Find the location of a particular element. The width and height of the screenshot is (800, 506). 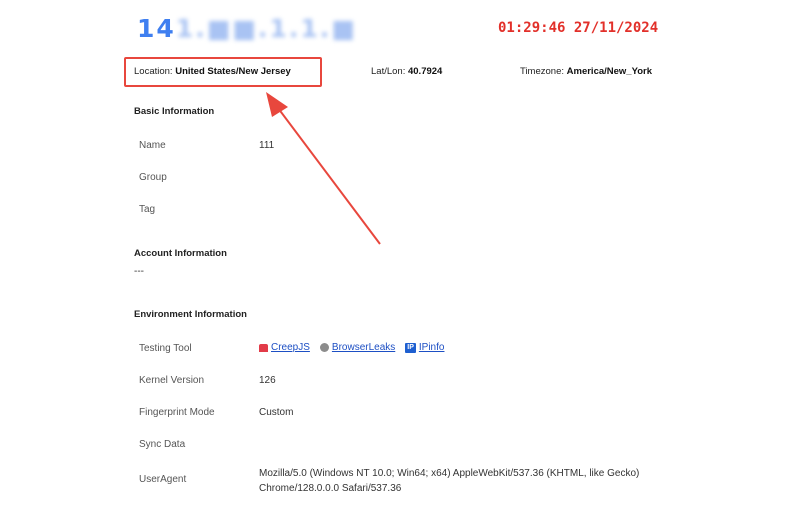

useragent-line-2: Chrome/128.0.0.0 Safari/537.36 is located at coordinates (330, 488).